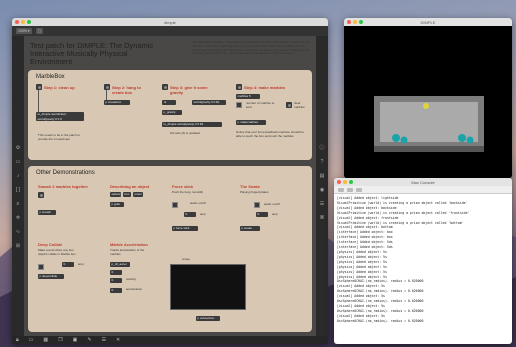 Image resolution: width=516 pixels, height=347 pixels. What do you see at coordinates (120, 264) in the screenshot?
I see `accel-ctl-object: p_ctl_accel` at bounding box center [120, 264].